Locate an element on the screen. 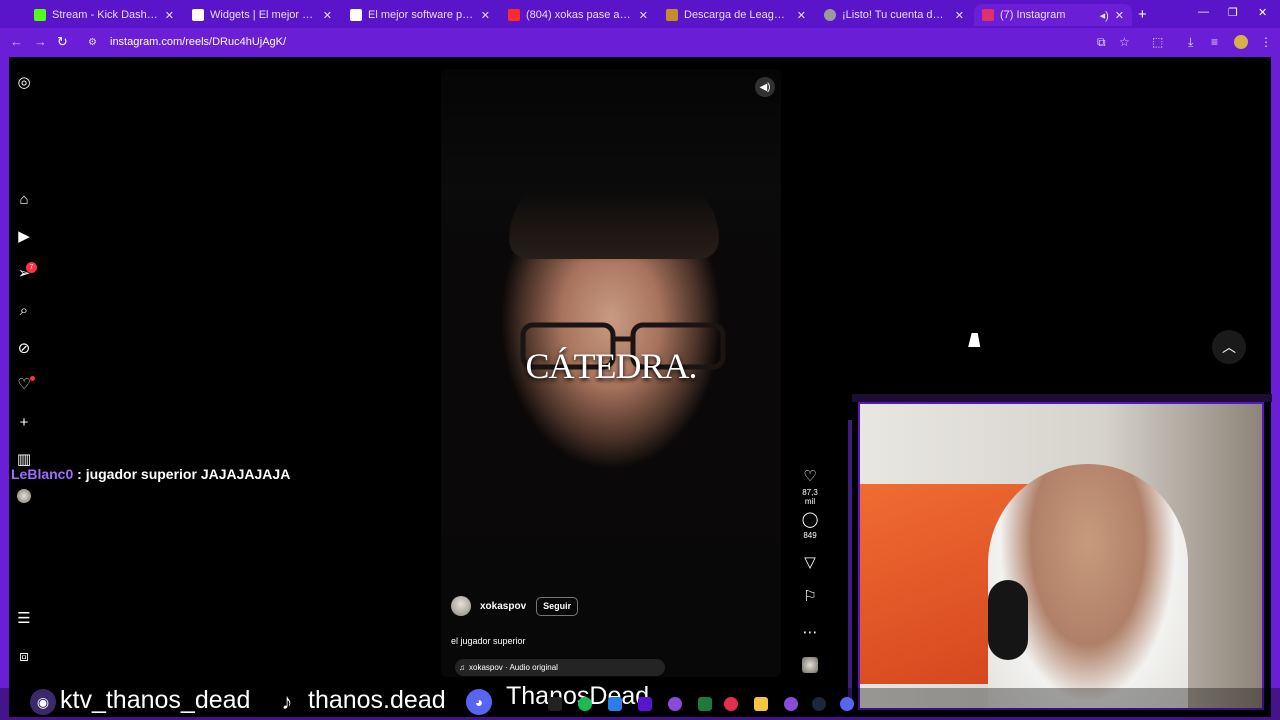  minimize-icon: — is located at coordinates (1203, 12).